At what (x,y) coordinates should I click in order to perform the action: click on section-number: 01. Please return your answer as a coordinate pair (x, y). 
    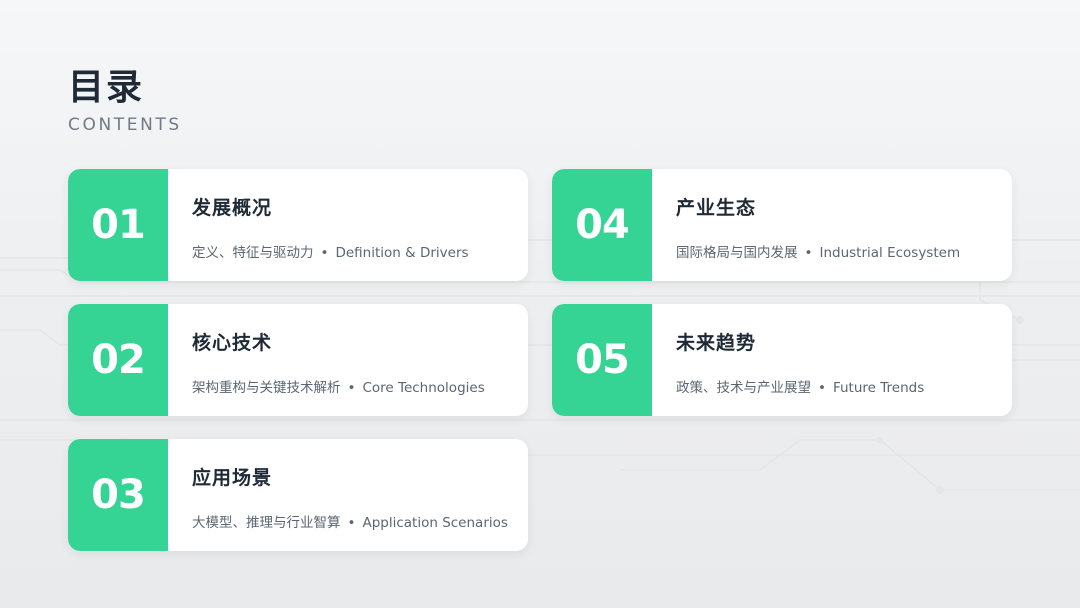
    Looking at the image, I should click on (118, 225).